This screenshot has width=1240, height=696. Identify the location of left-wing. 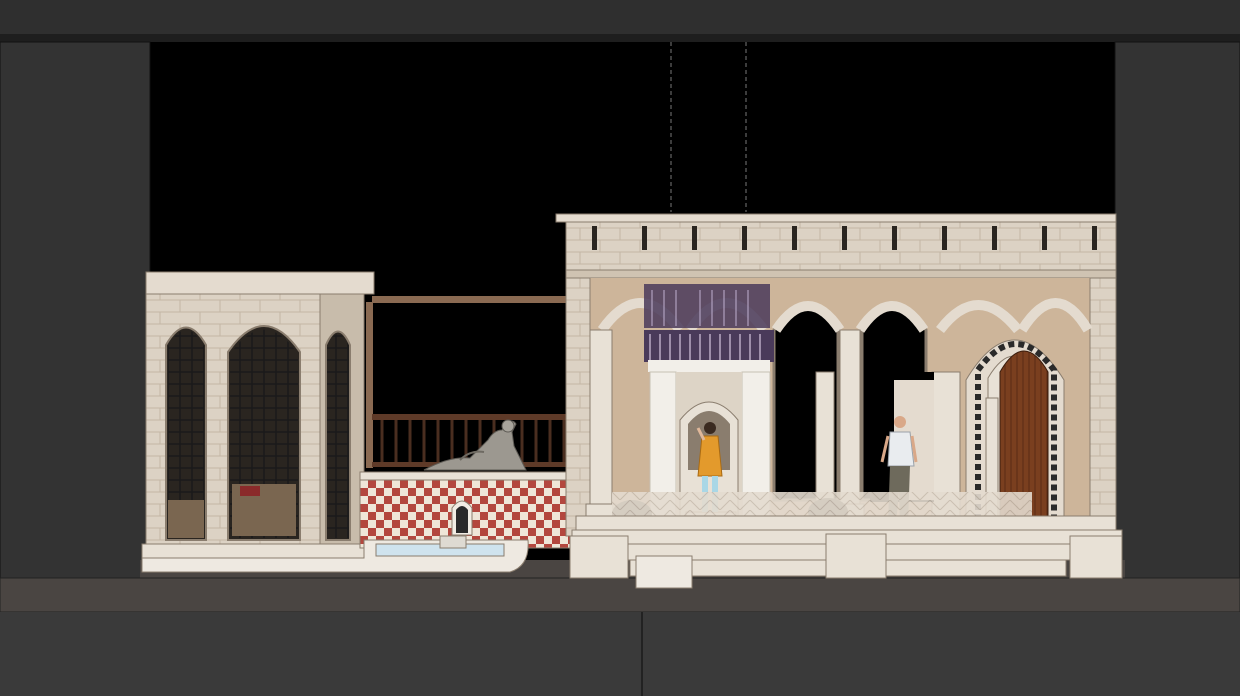
(75, 310).